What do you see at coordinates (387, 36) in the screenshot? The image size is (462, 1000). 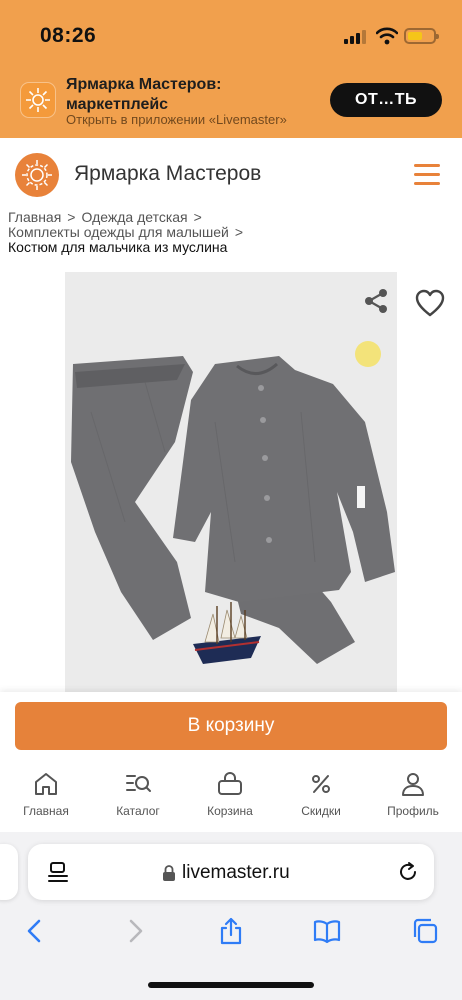 I see `wifi-icon` at bounding box center [387, 36].